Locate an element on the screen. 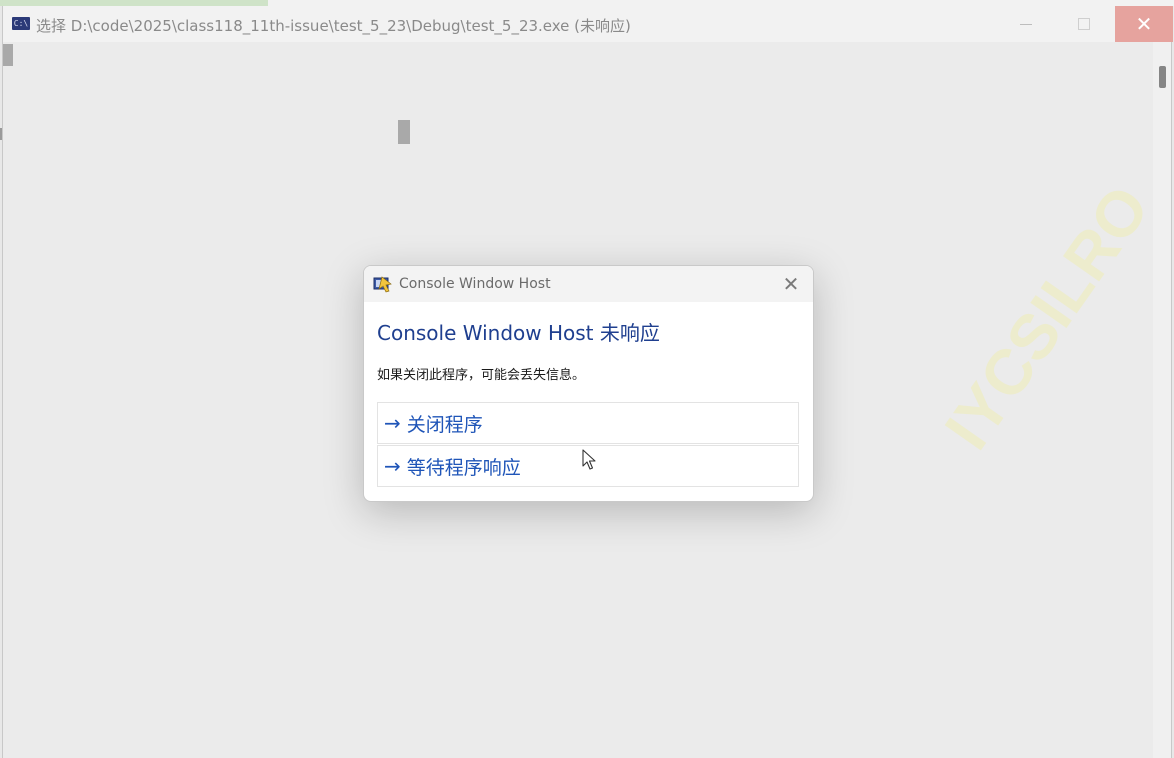 The height and width of the screenshot is (758, 1174). option-label: 等待程序响应 is located at coordinates (463, 467).